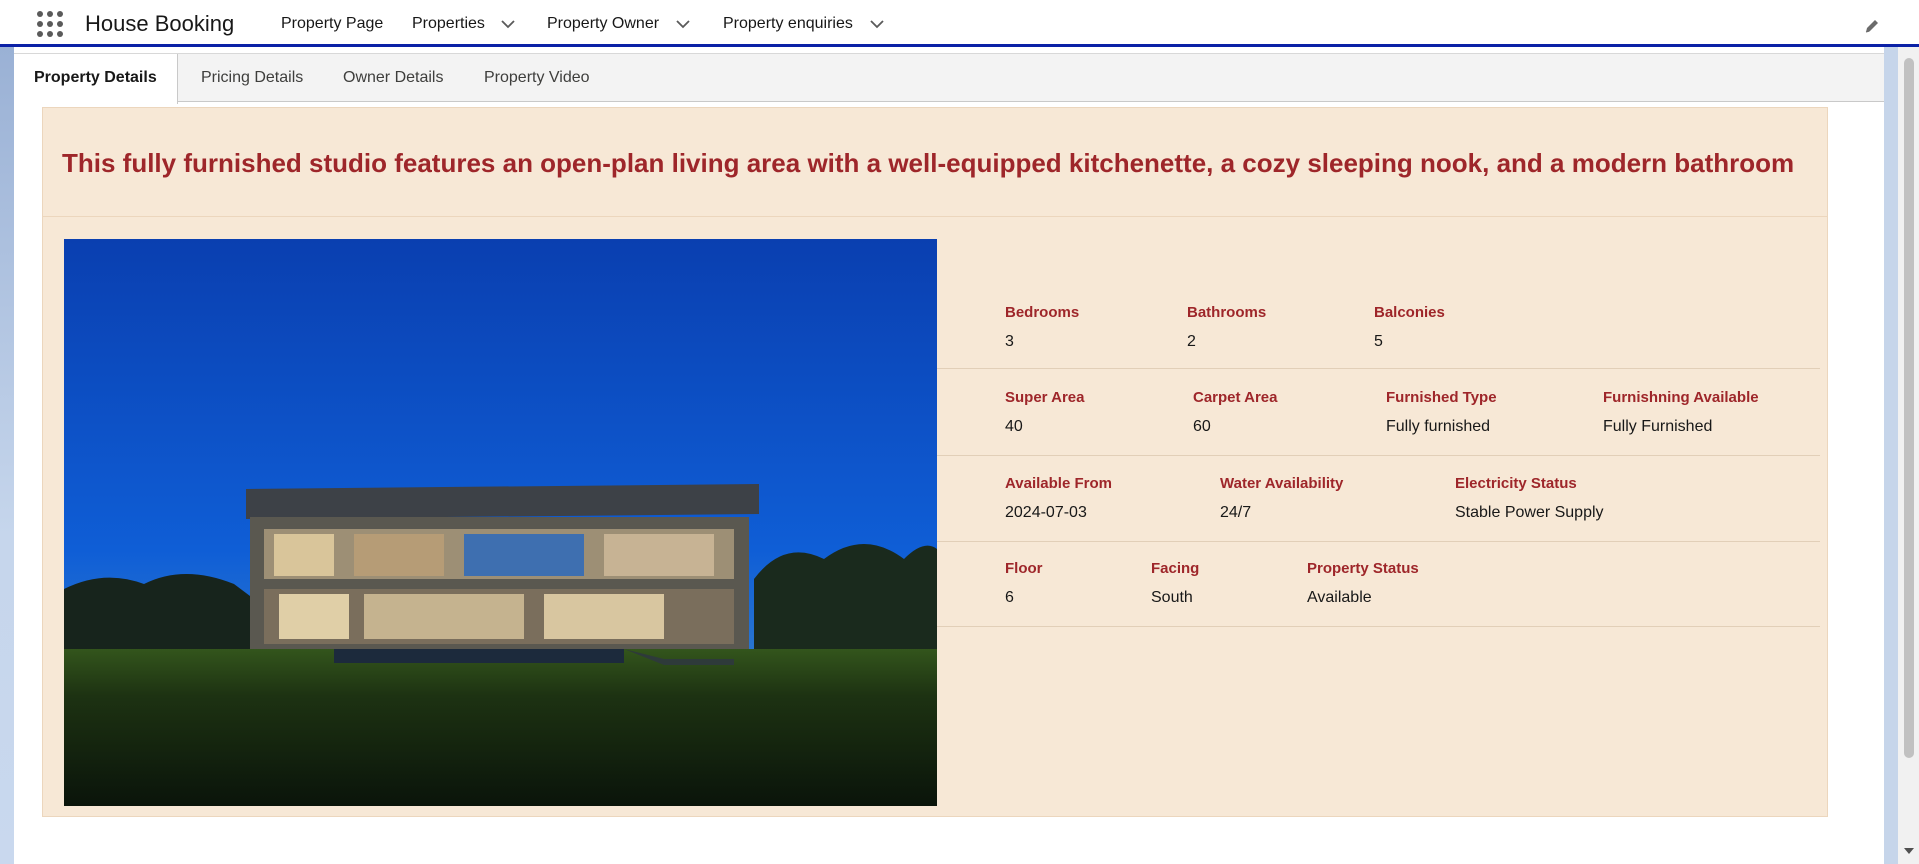 The height and width of the screenshot is (864, 1919). What do you see at coordinates (1014, 426) in the screenshot?
I see `field-value: 40` at bounding box center [1014, 426].